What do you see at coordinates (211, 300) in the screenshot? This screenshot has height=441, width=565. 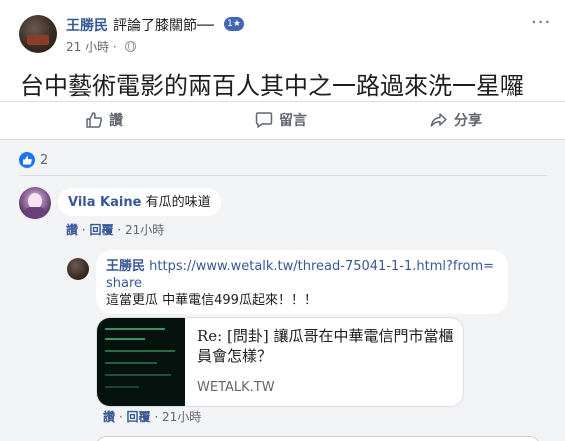 I see `reply-text: 這當更瓜 中華電信499瓜起來！！！` at bounding box center [211, 300].